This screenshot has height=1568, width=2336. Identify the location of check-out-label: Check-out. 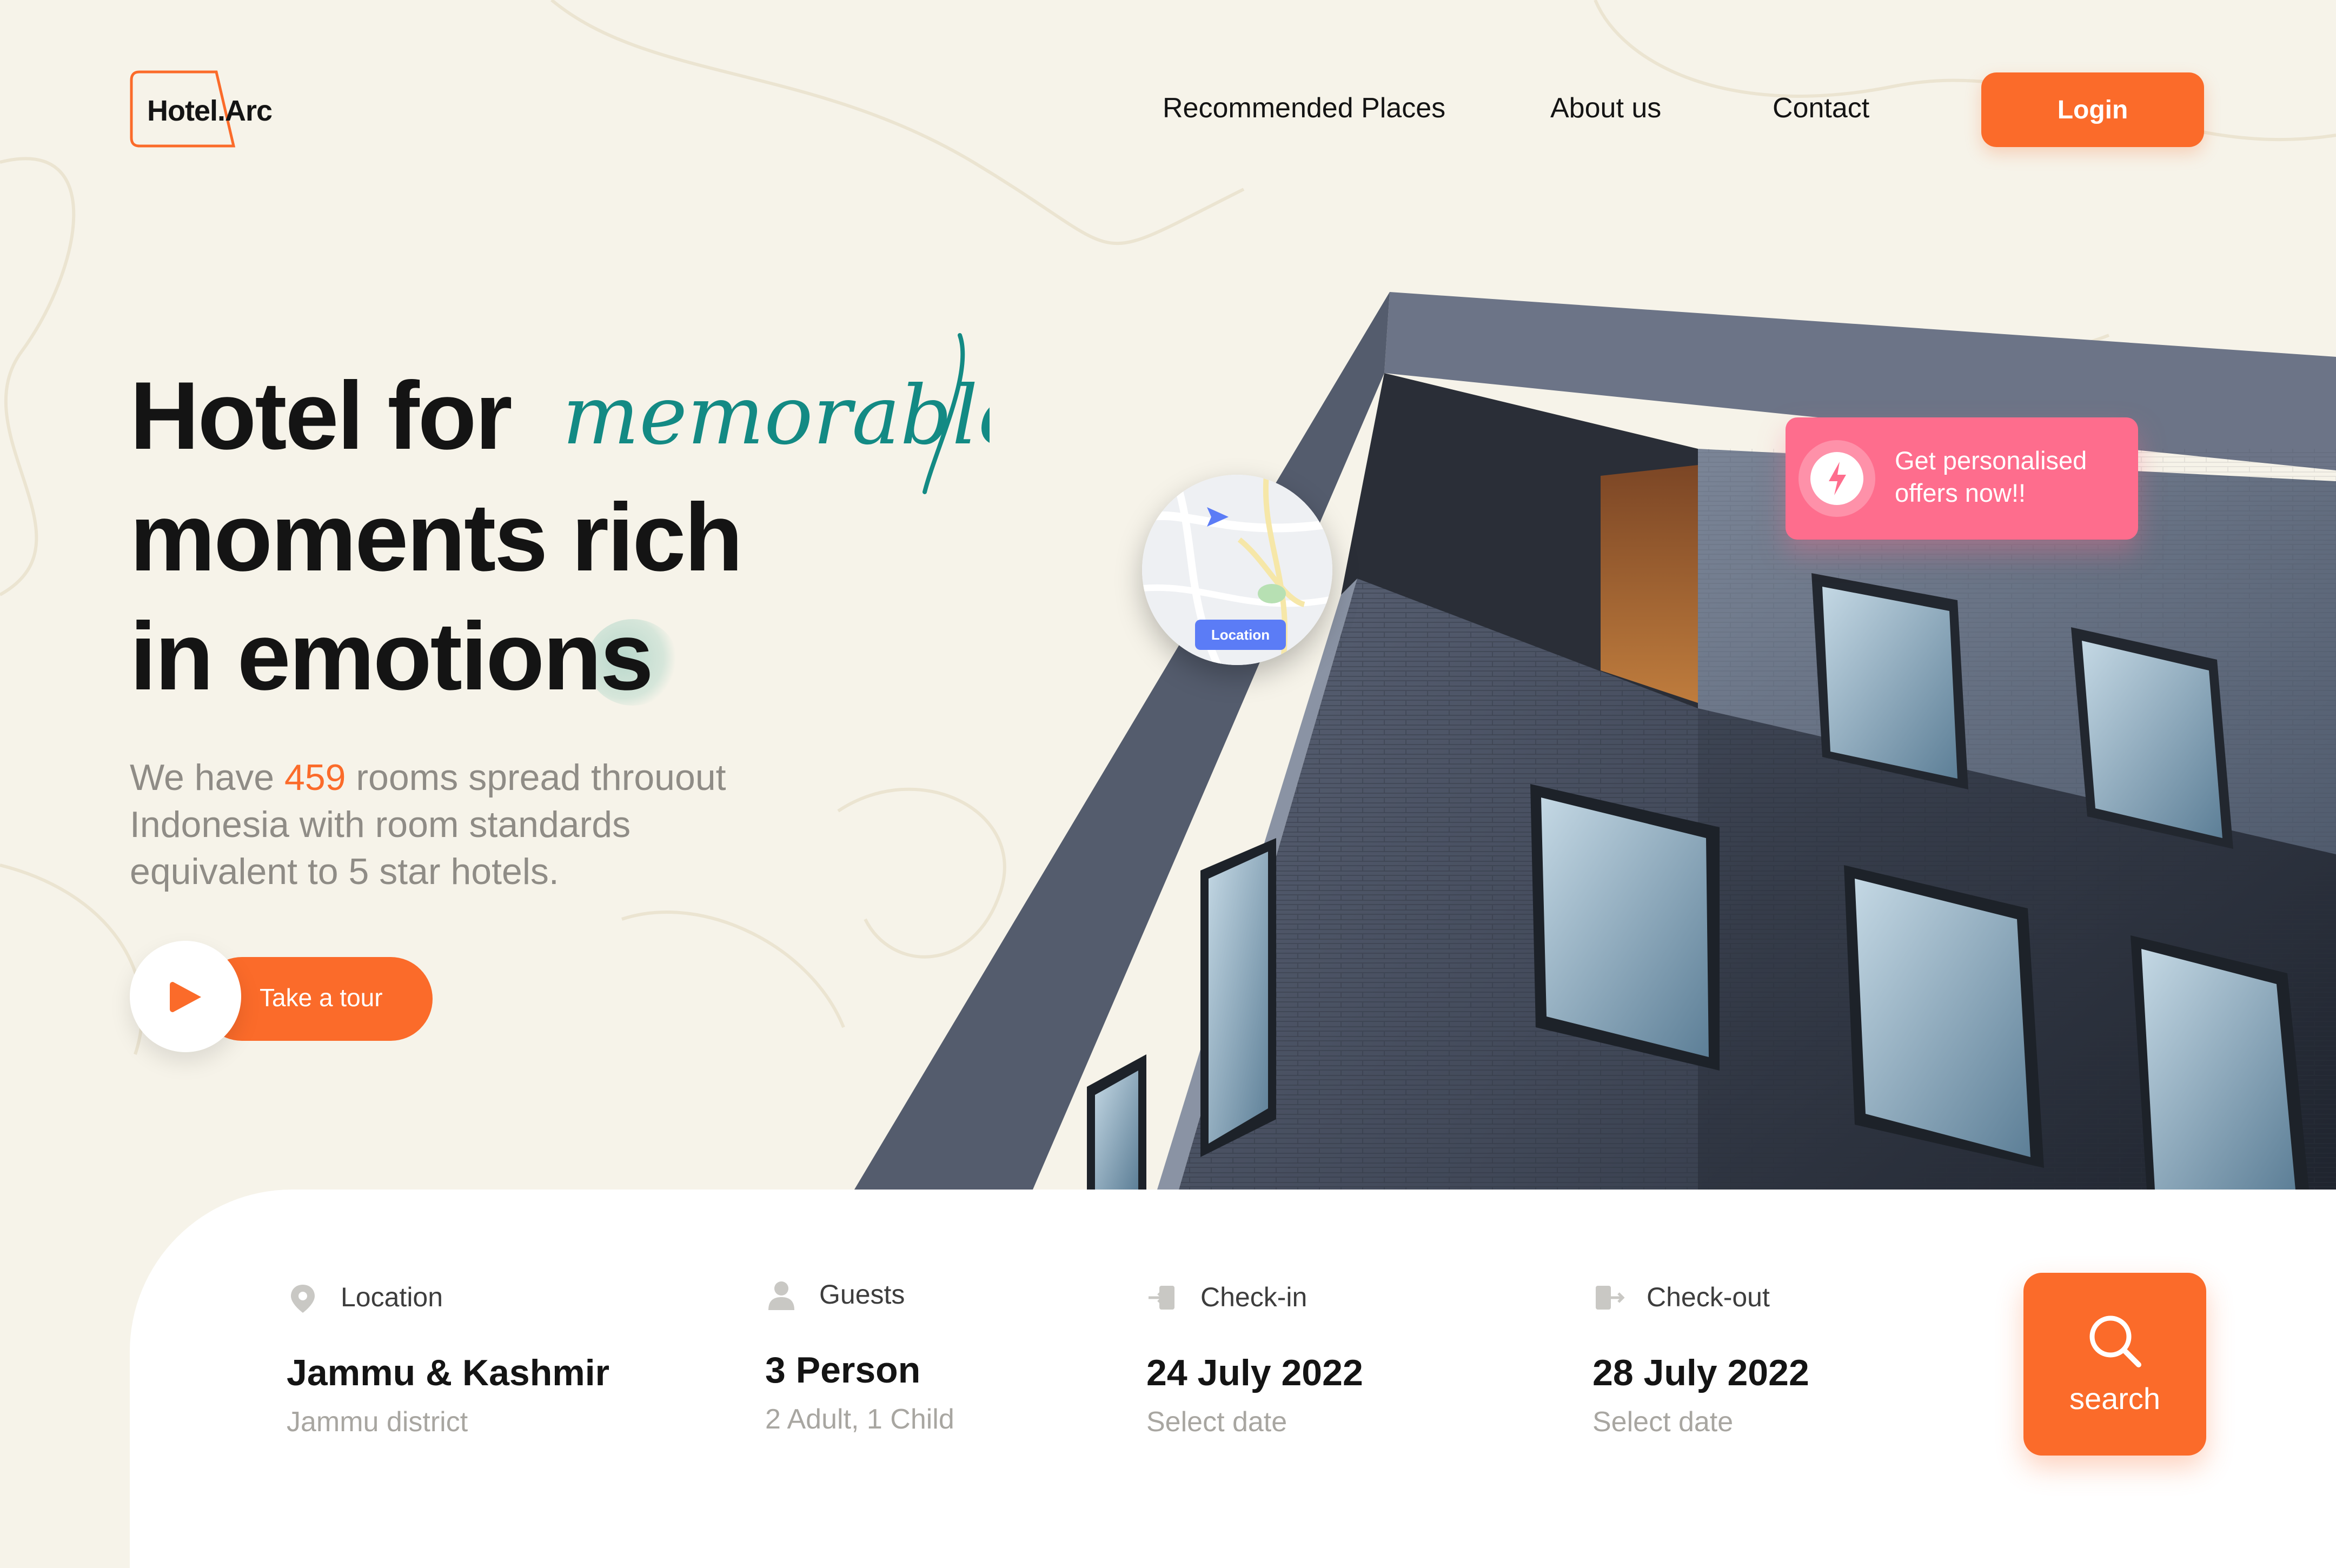
(1708, 1297).